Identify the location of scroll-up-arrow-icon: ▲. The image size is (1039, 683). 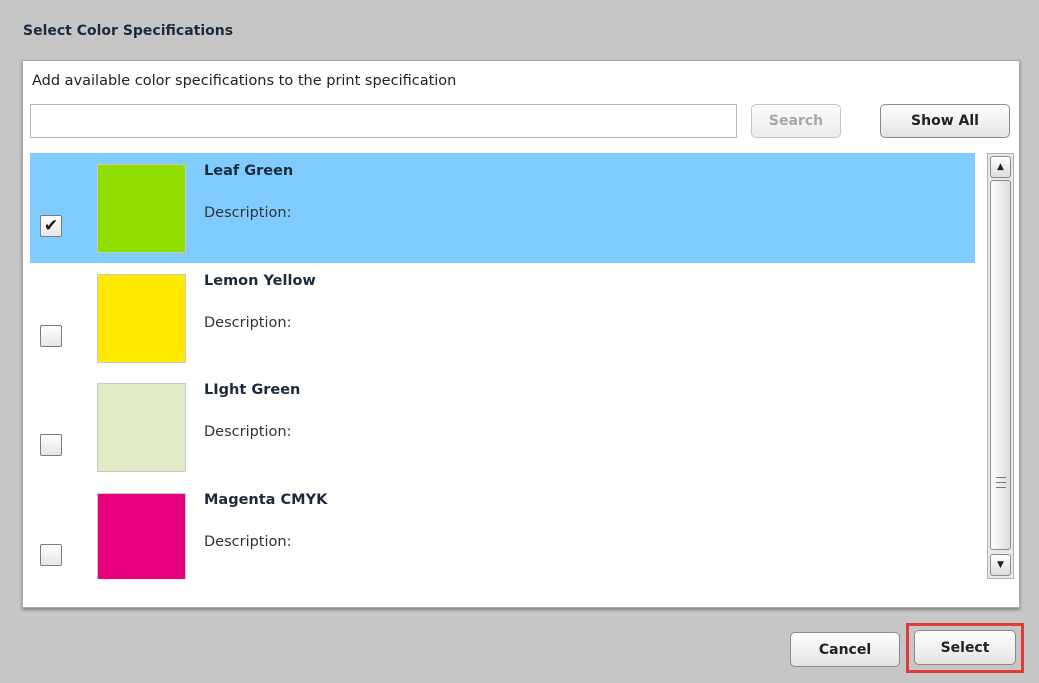
(1000, 167).